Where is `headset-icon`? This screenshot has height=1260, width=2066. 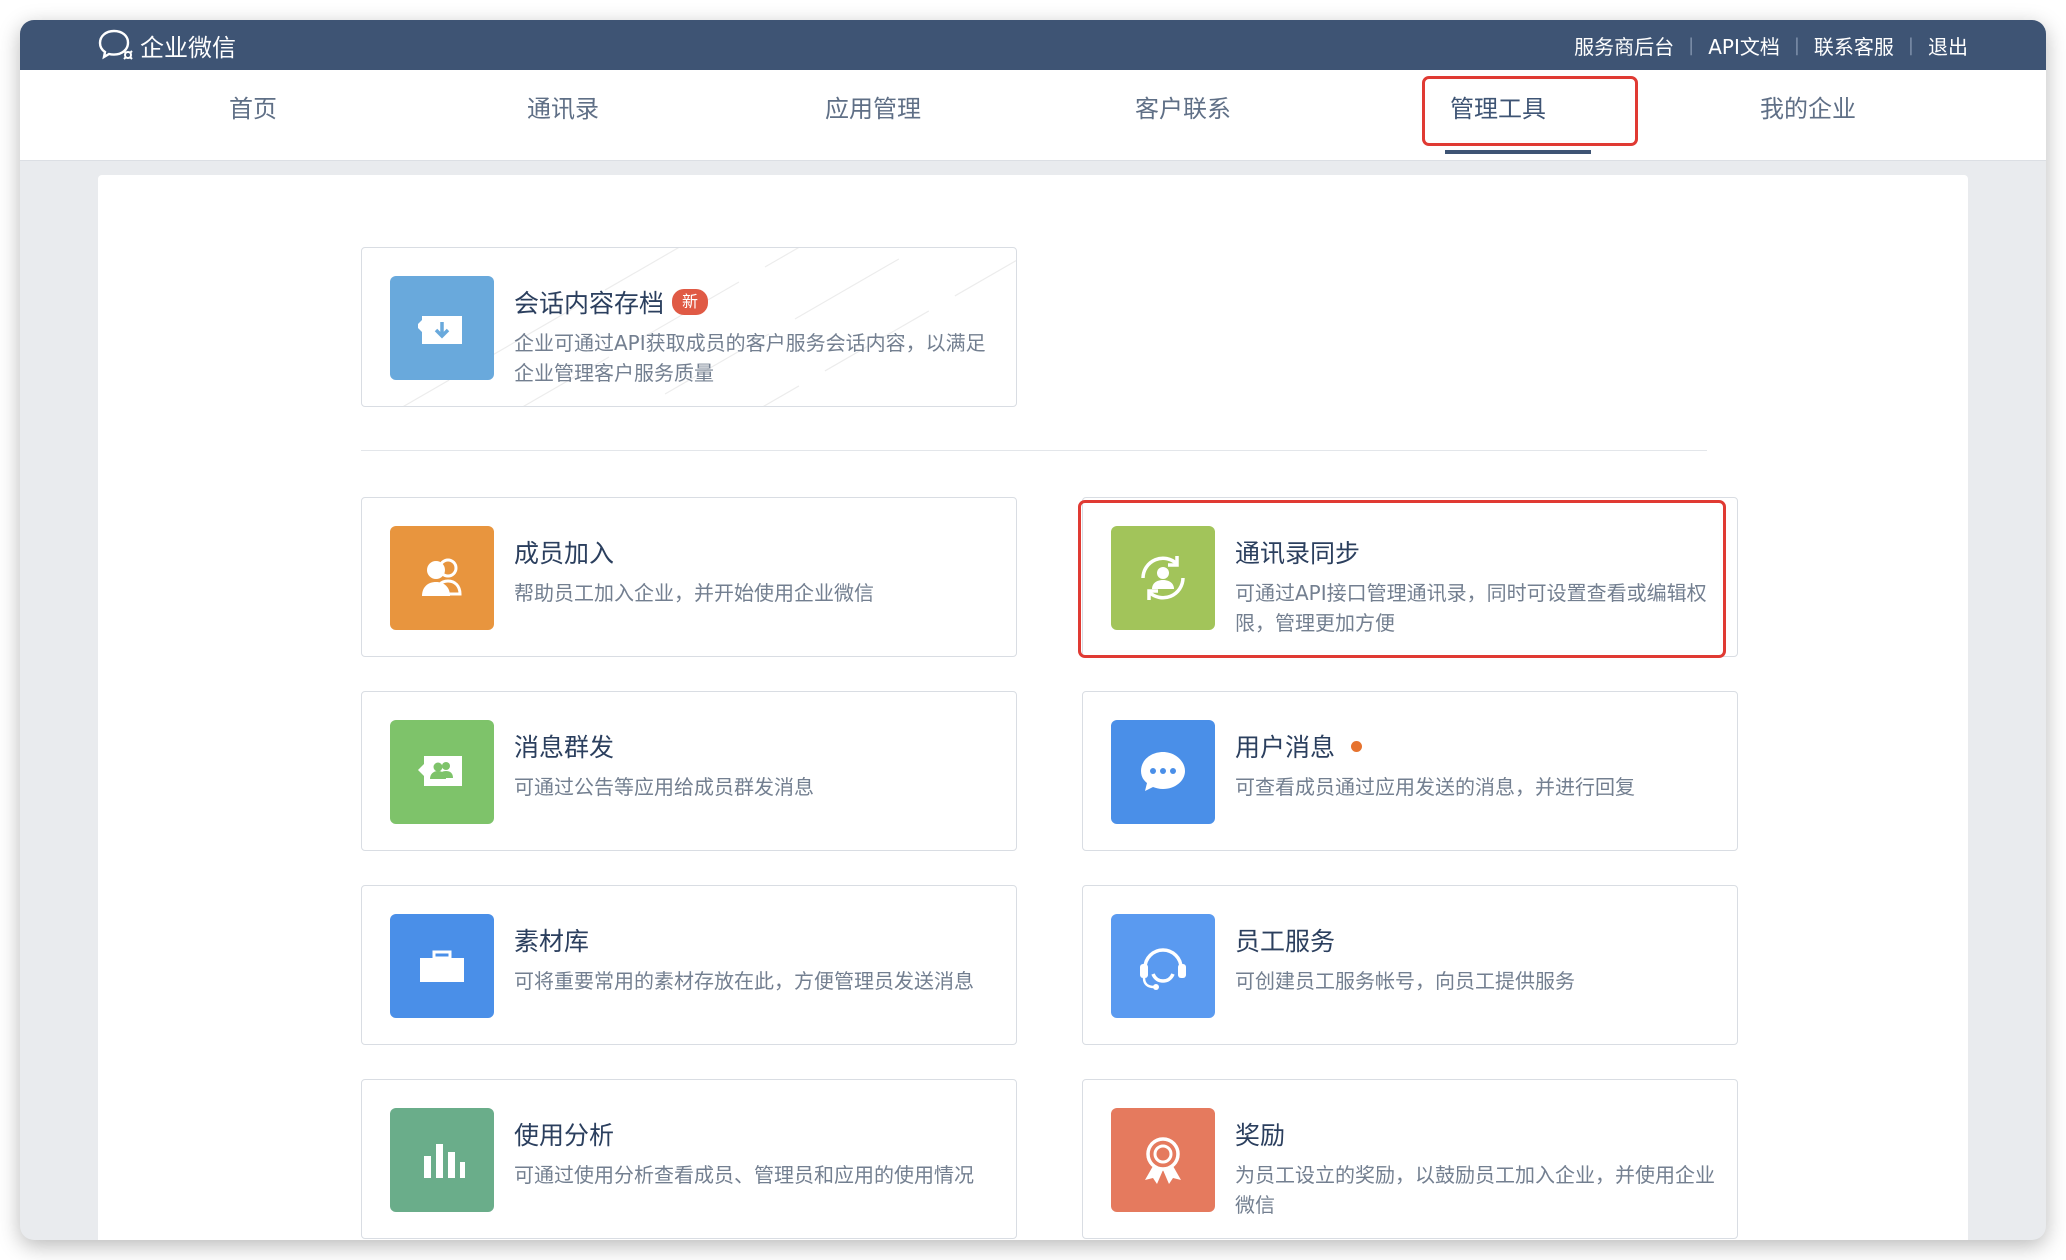 headset-icon is located at coordinates (1163, 966).